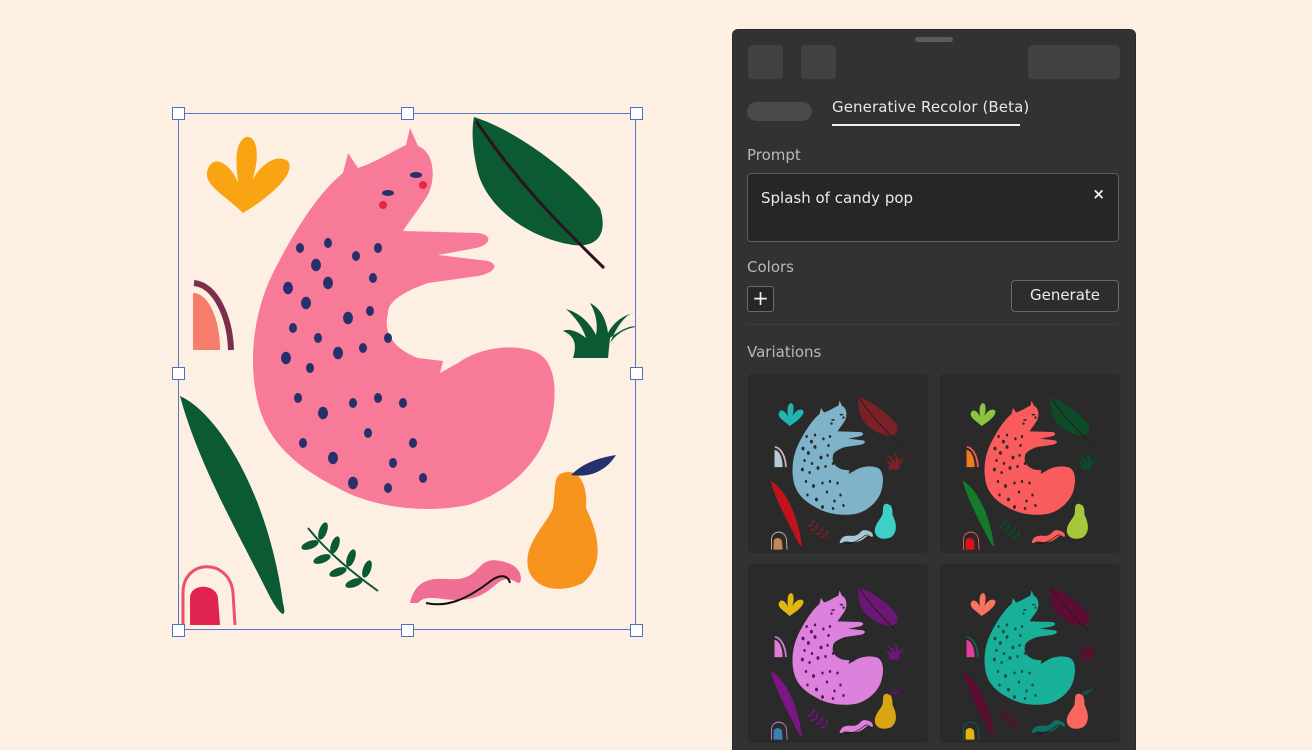  What do you see at coordinates (1065, 296) in the screenshot?
I see `generate-button: Generate` at bounding box center [1065, 296].